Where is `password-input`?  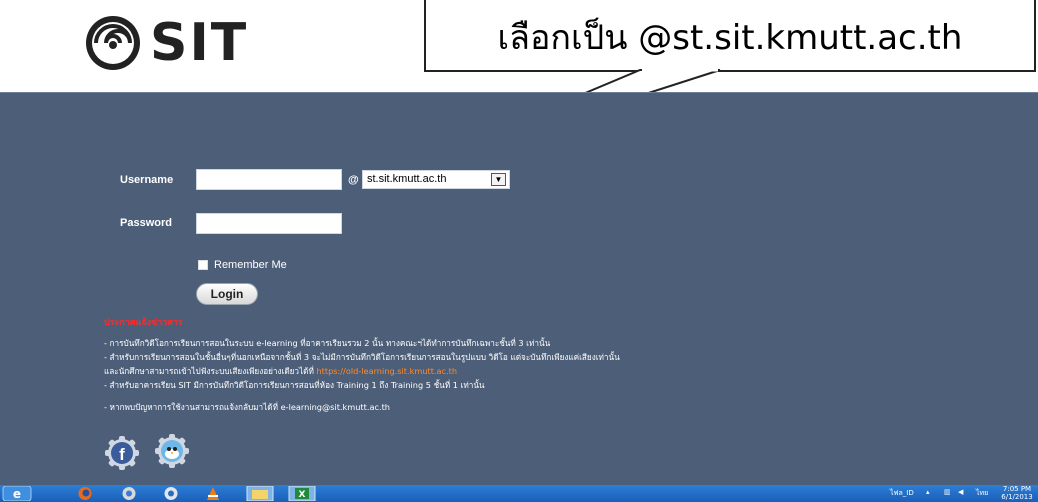 password-input is located at coordinates (269, 223).